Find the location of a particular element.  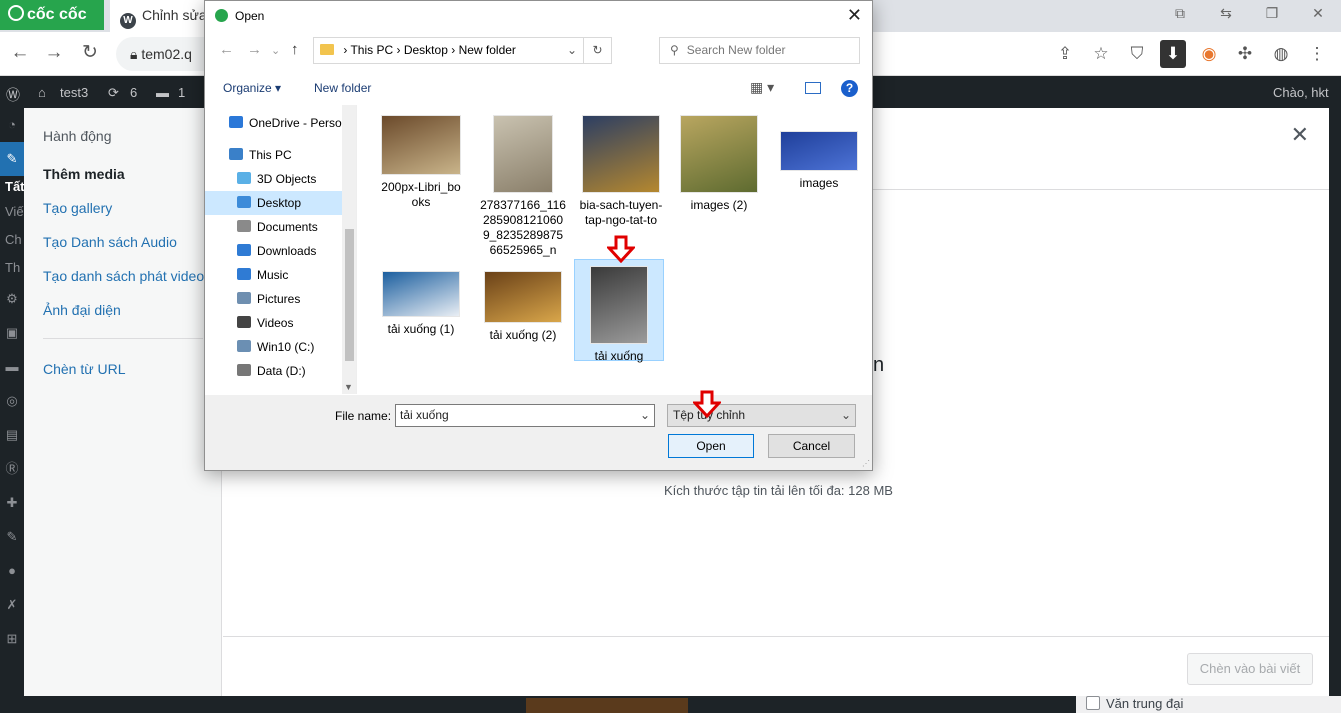

file-item: 200px-Libri_books is located at coordinates (421, 159).